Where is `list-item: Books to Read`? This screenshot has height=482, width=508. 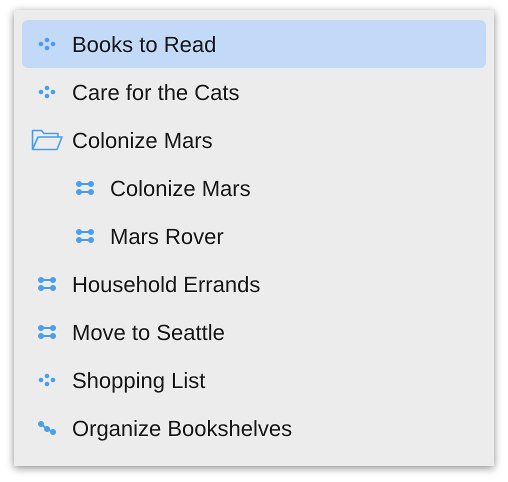 list-item: Books to Read is located at coordinates (254, 44).